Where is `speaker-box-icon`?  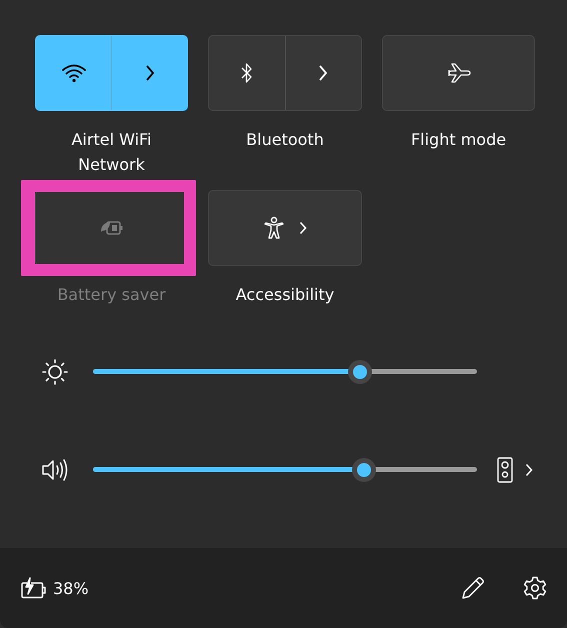 speaker-box-icon is located at coordinates (505, 469).